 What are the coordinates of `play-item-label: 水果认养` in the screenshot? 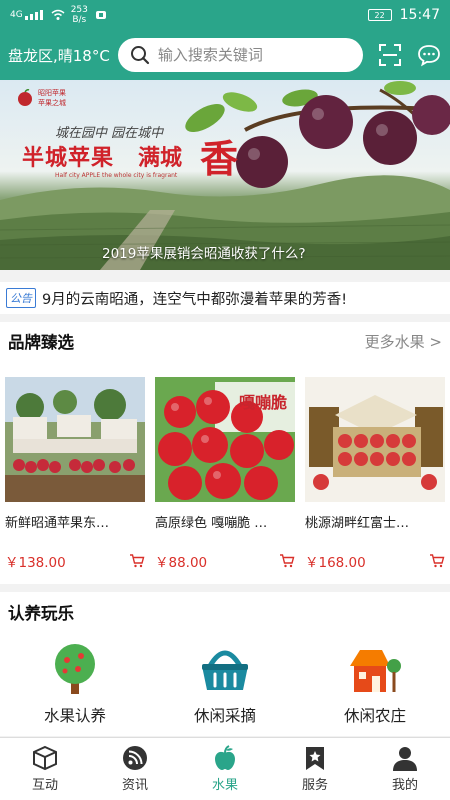 It's located at (74, 716).